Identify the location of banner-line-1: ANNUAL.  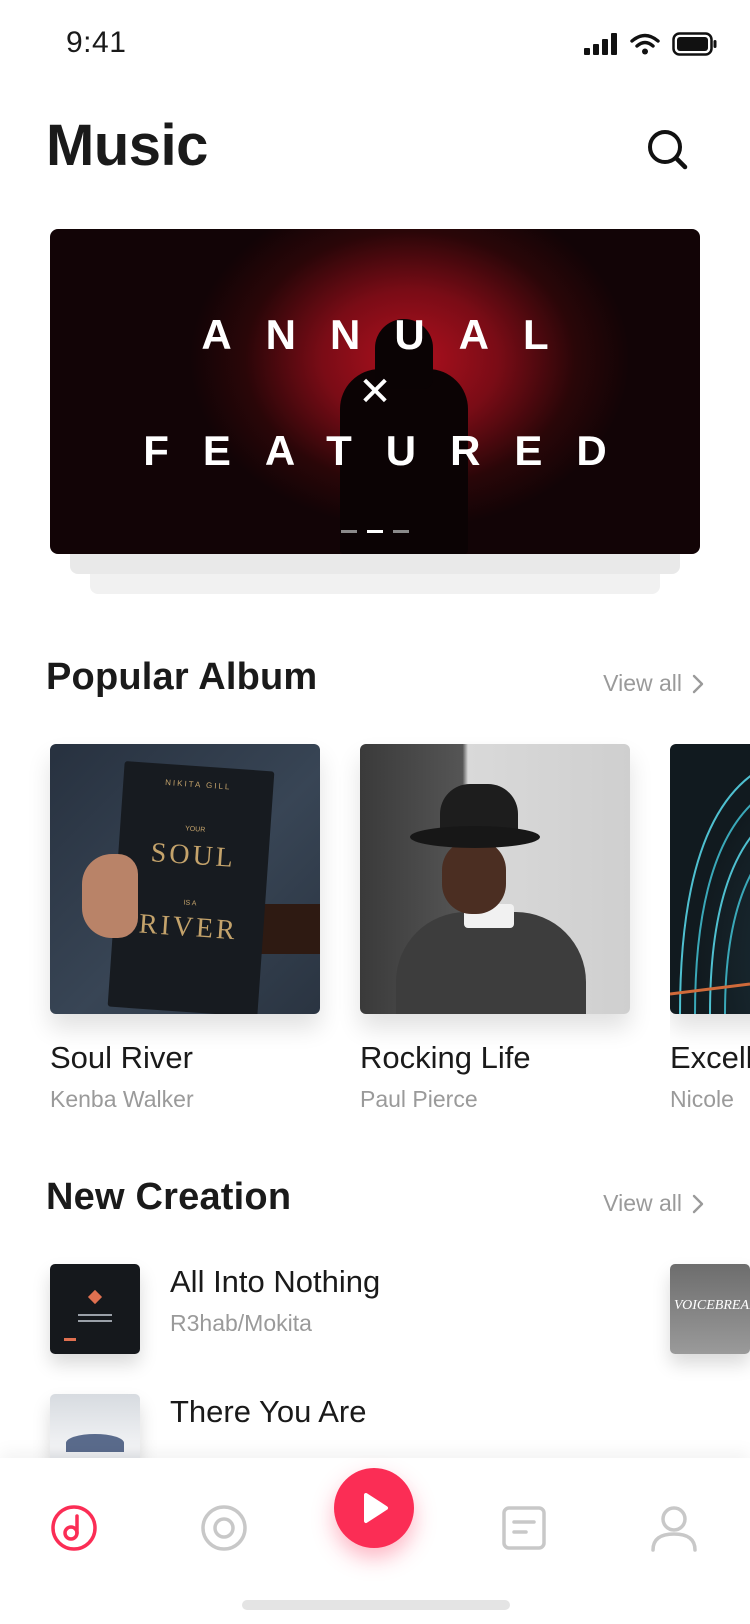
(392, 334).